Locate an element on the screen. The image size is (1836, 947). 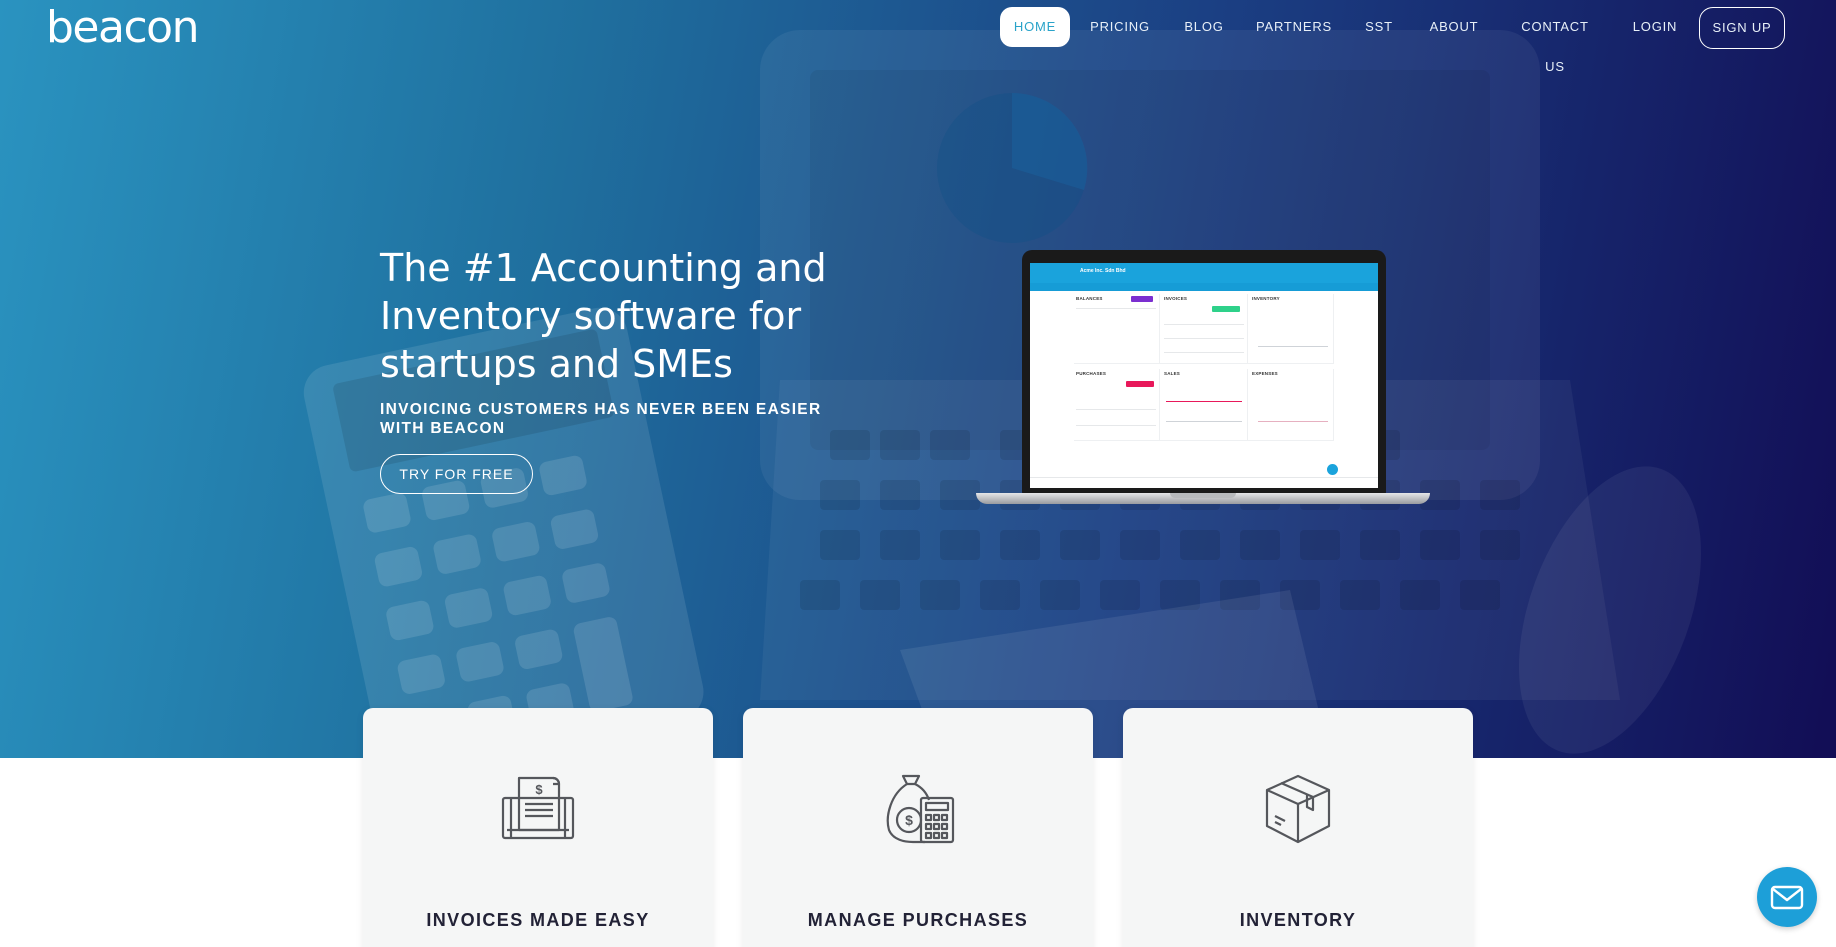
feature-card-purchases: $ MANAGE PURCHASES is located at coordinates (918, 827).